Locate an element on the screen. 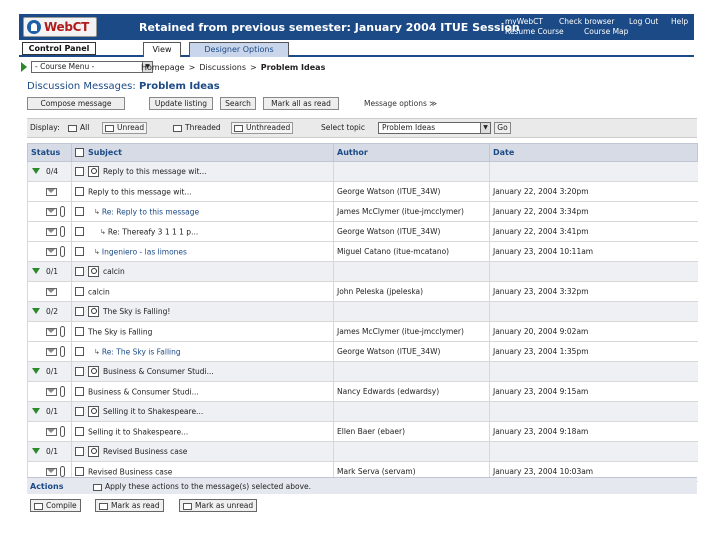 This screenshot has width=720, height=540. mark-all-read-button: Mark all as read is located at coordinates (301, 103).